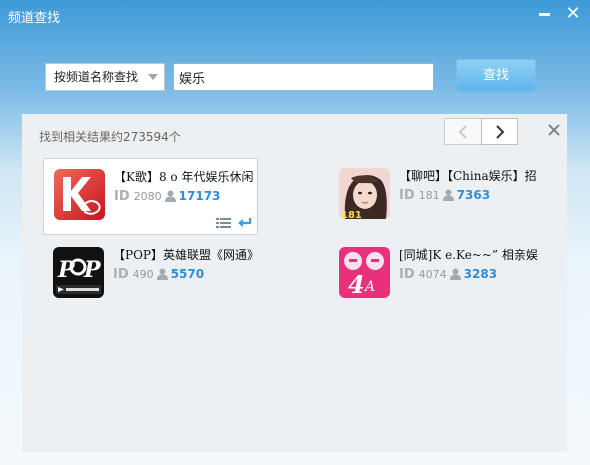  What do you see at coordinates (96, 77) in the screenshot?
I see `search-mode-value: 按频道名称查找` at bounding box center [96, 77].